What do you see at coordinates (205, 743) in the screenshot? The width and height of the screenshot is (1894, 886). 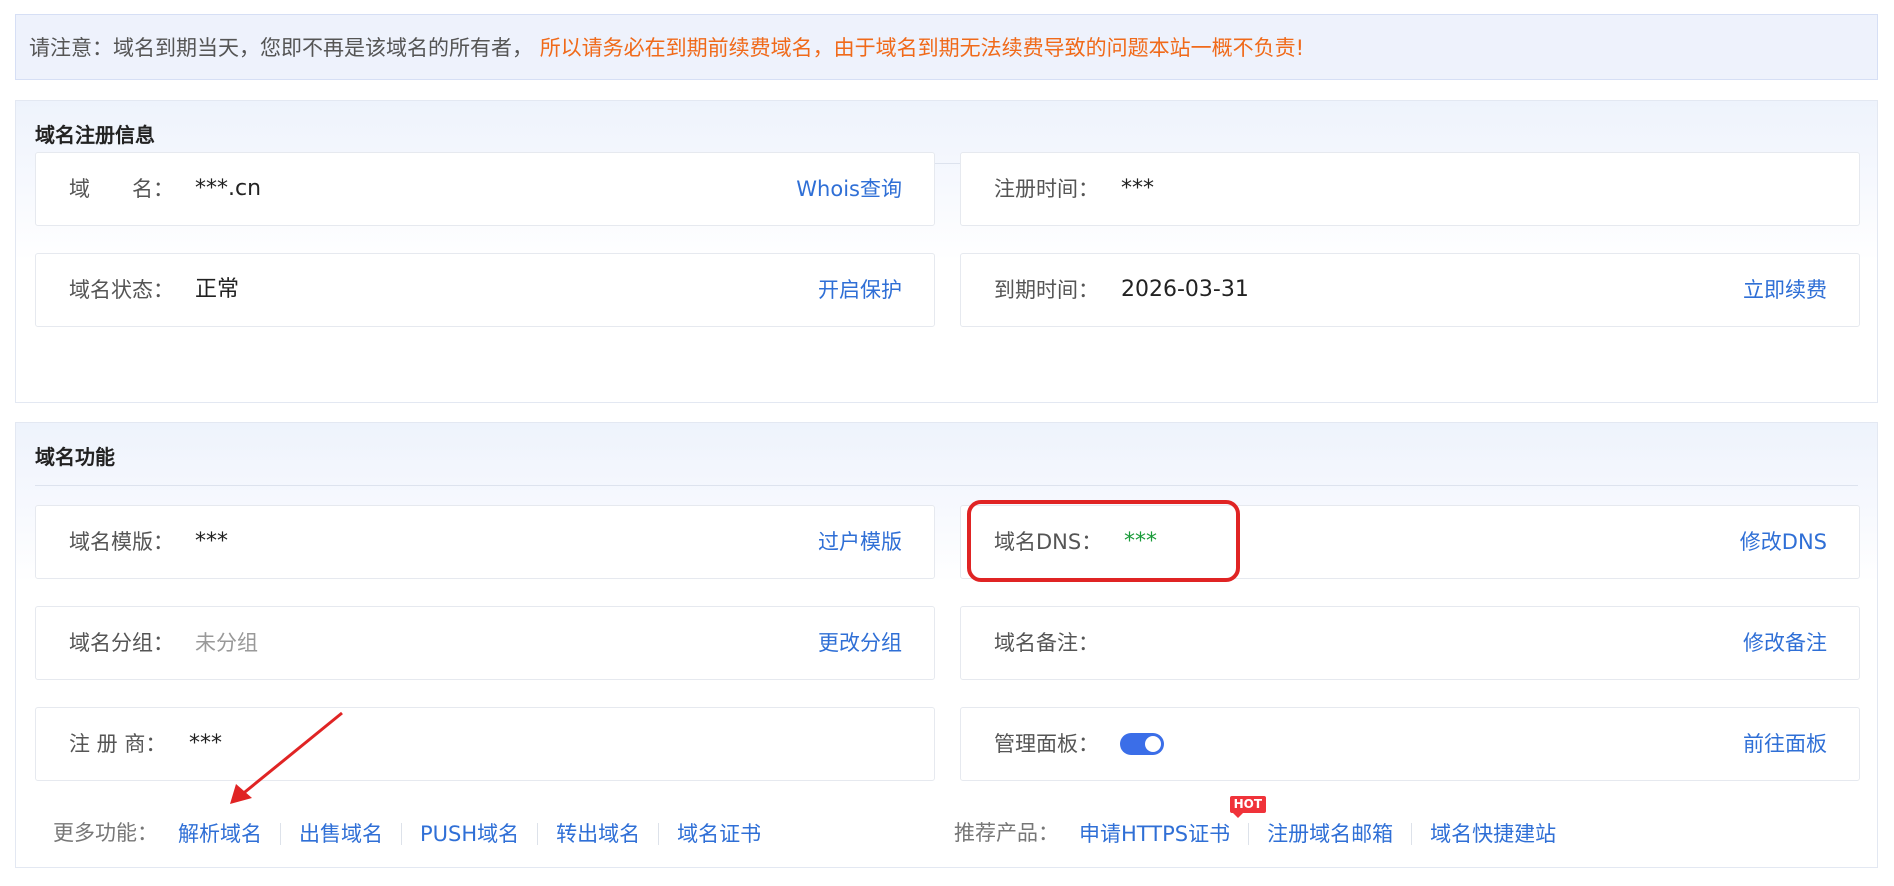 I see `registrar-value: ***` at bounding box center [205, 743].